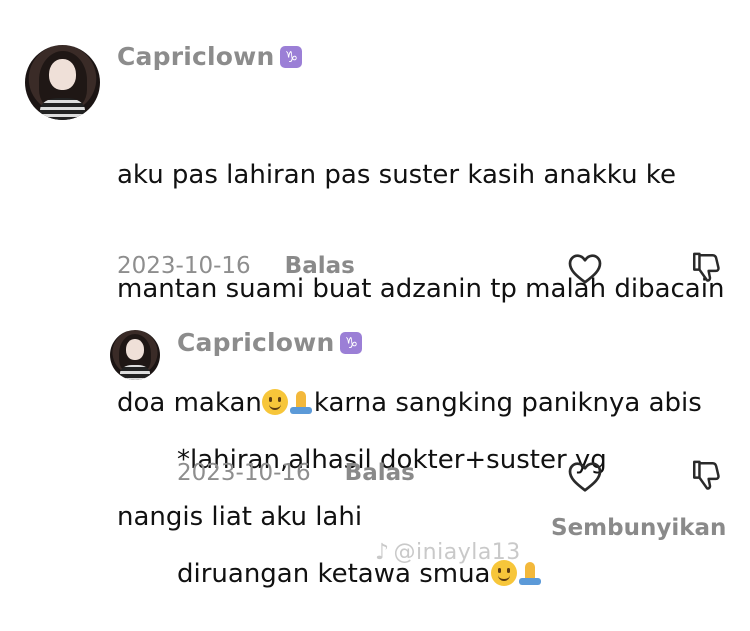  Describe the element at coordinates (638, 528) in the screenshot. I see `hide-replies-link: Sembunyikan` at that location.